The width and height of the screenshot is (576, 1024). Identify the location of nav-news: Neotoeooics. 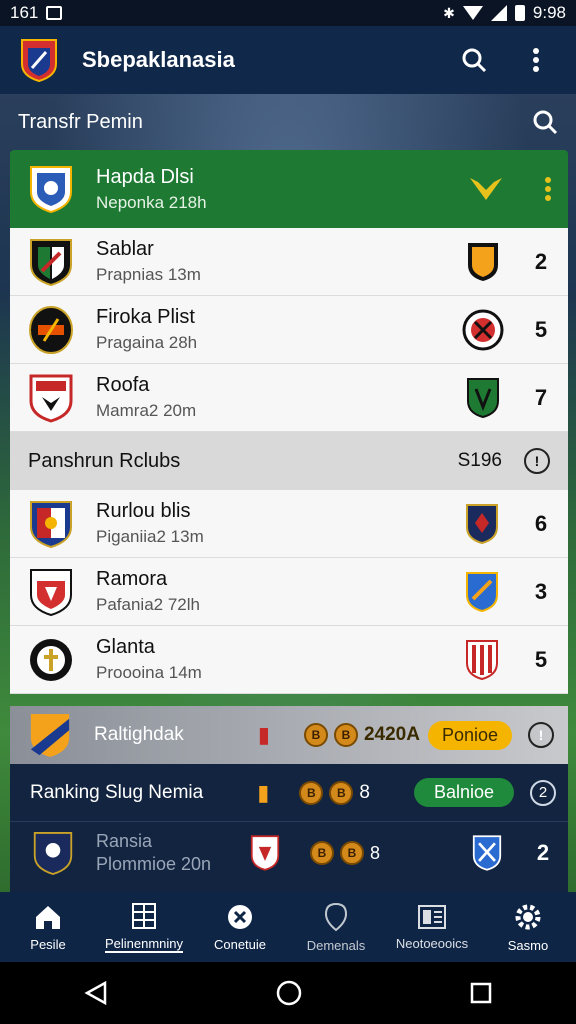
(432, 927).